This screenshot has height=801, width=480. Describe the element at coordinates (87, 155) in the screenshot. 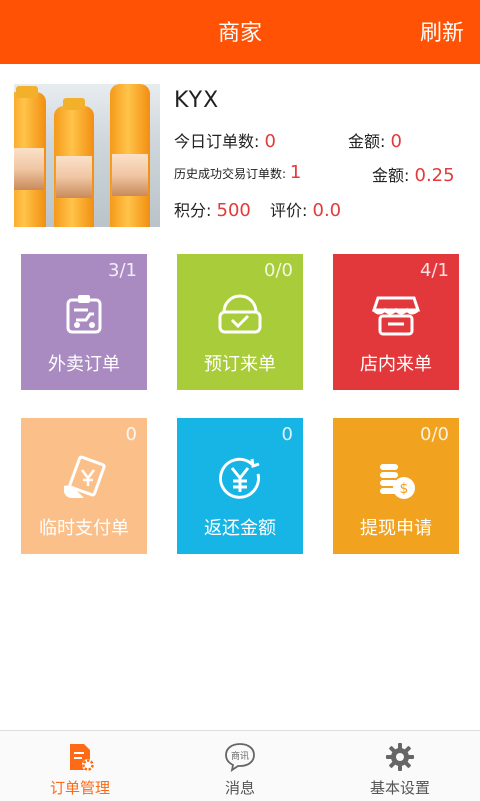

I see `store-photo` at that location.